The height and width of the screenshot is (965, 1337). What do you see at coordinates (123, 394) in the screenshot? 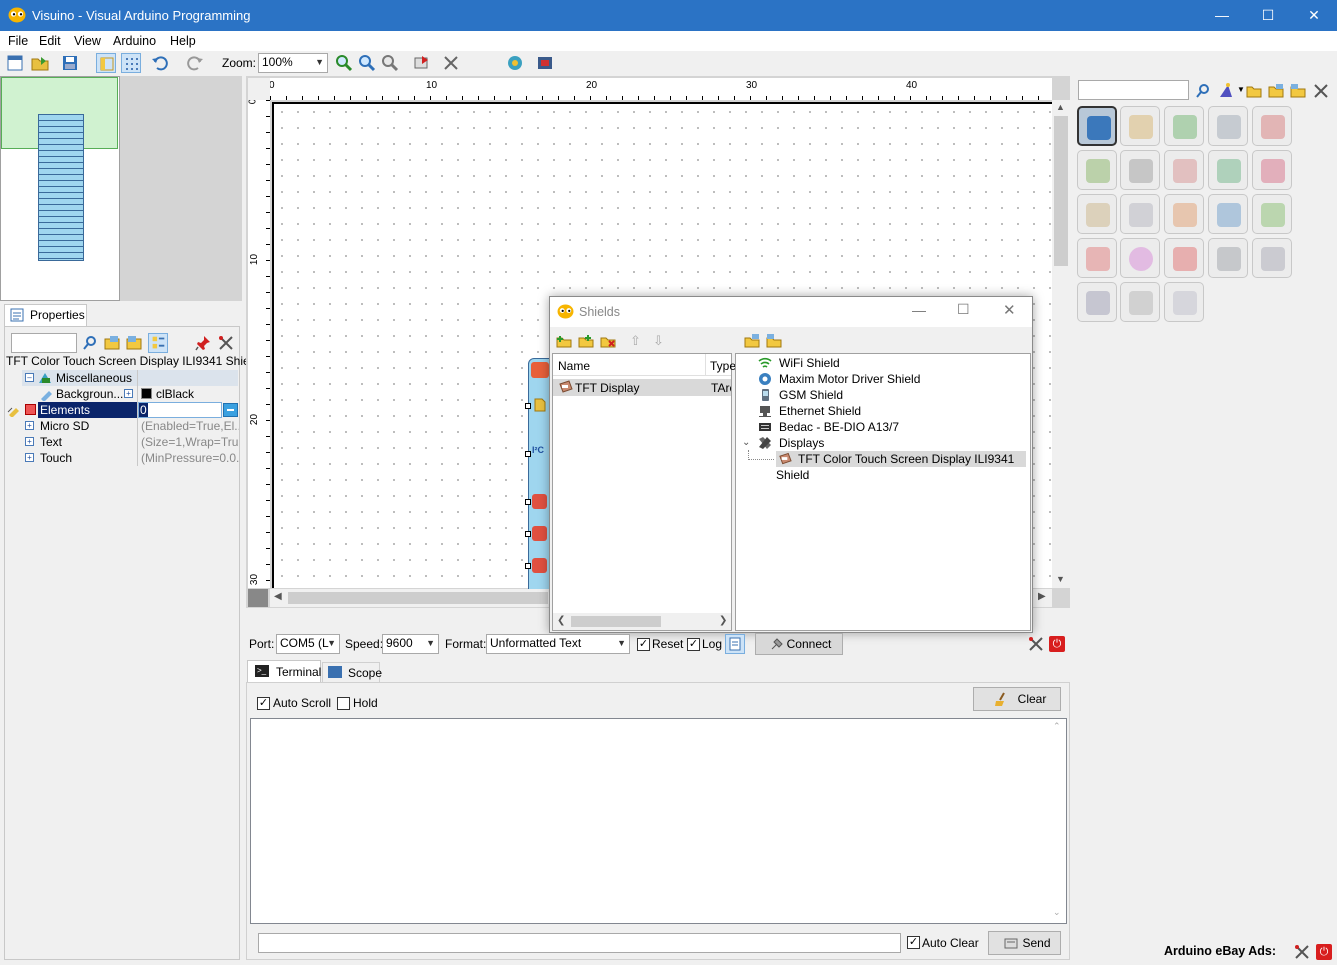
I see `property-row-background: Backgroun... + clBlack` at bounding box center [123, 394].